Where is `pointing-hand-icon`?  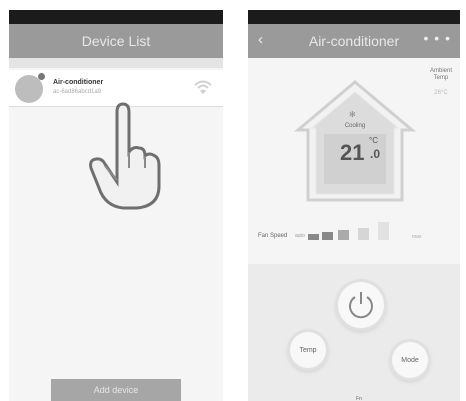 pointing-hand-icon is located at coordinates (125, 156).